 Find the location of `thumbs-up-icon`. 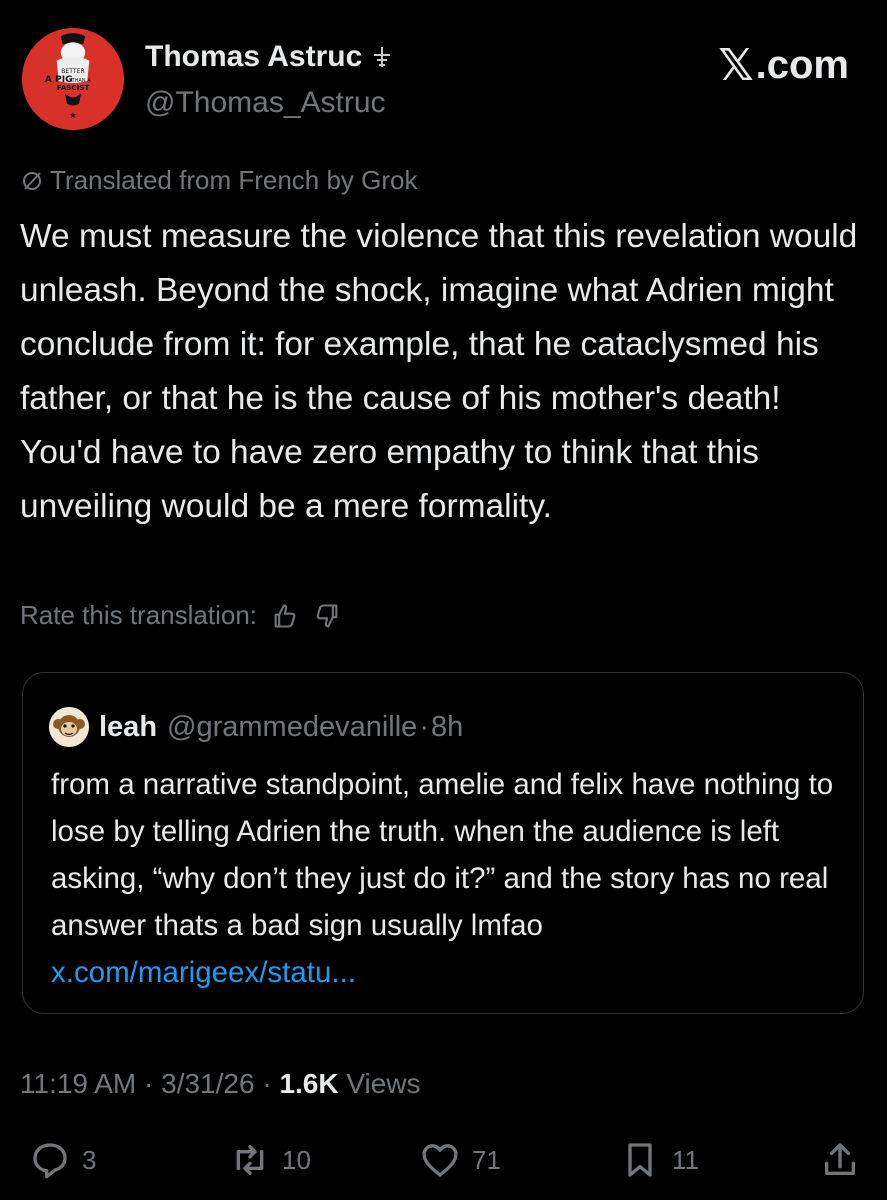

thumbs-up-icon is located at coordinates (285, 616).